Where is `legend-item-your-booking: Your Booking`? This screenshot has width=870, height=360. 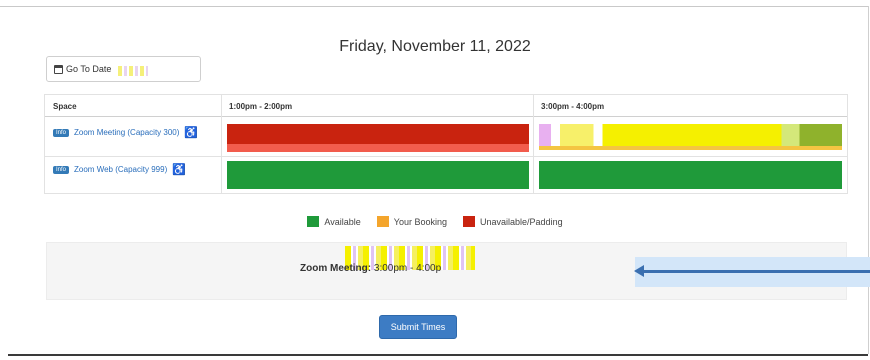 legend-item-your-booking: Your Booking is located at coordinates (412, 221).